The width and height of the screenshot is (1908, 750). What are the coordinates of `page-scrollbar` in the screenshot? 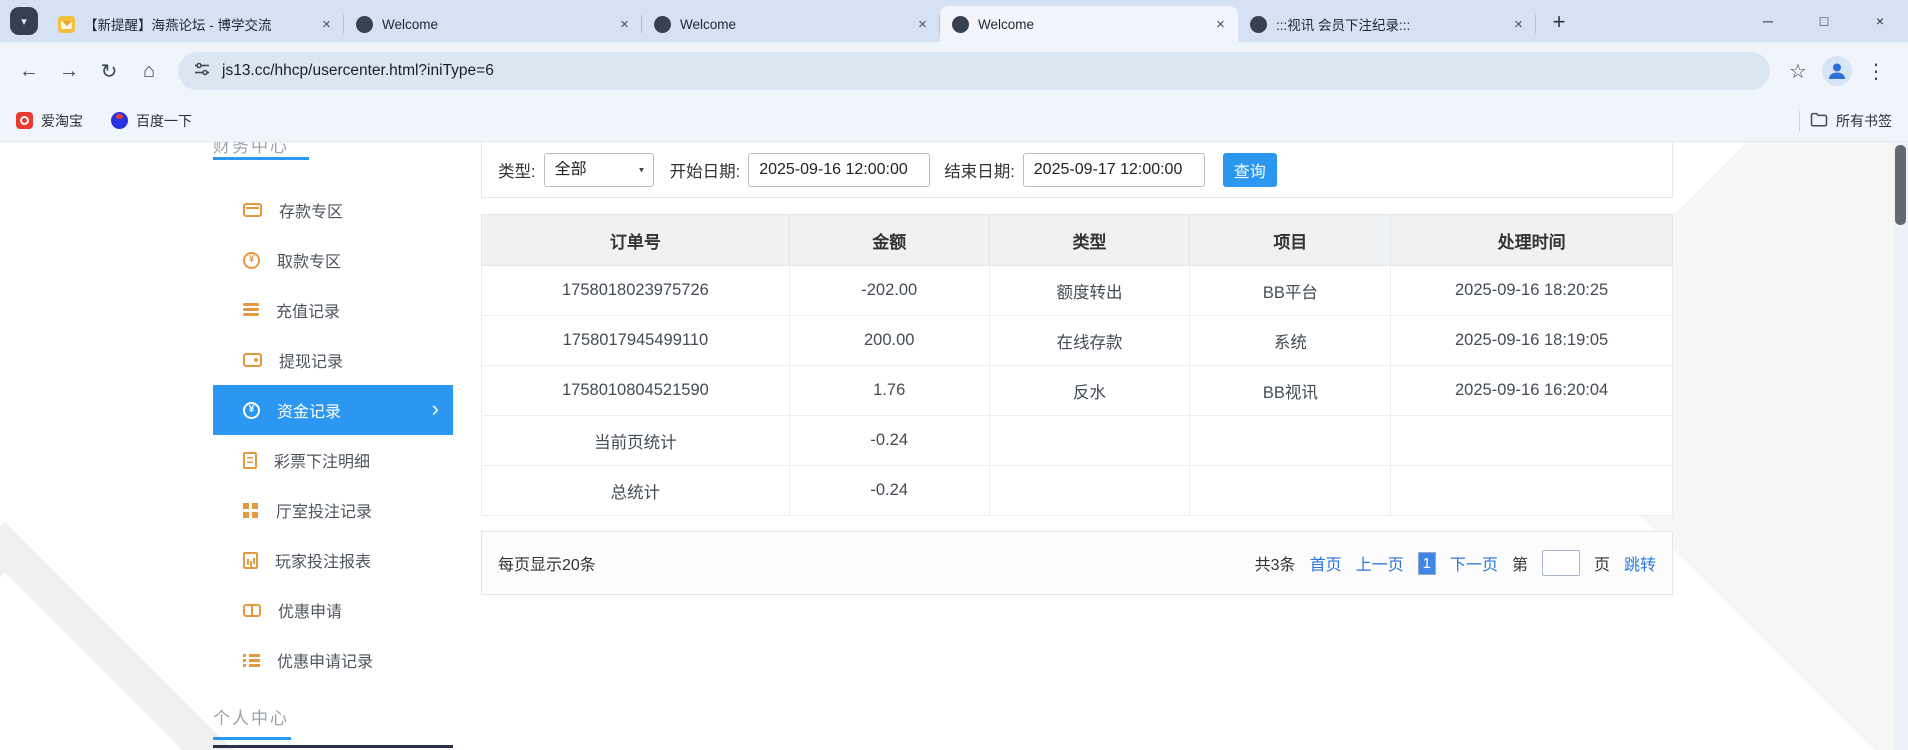 It's located at (1900, 446).